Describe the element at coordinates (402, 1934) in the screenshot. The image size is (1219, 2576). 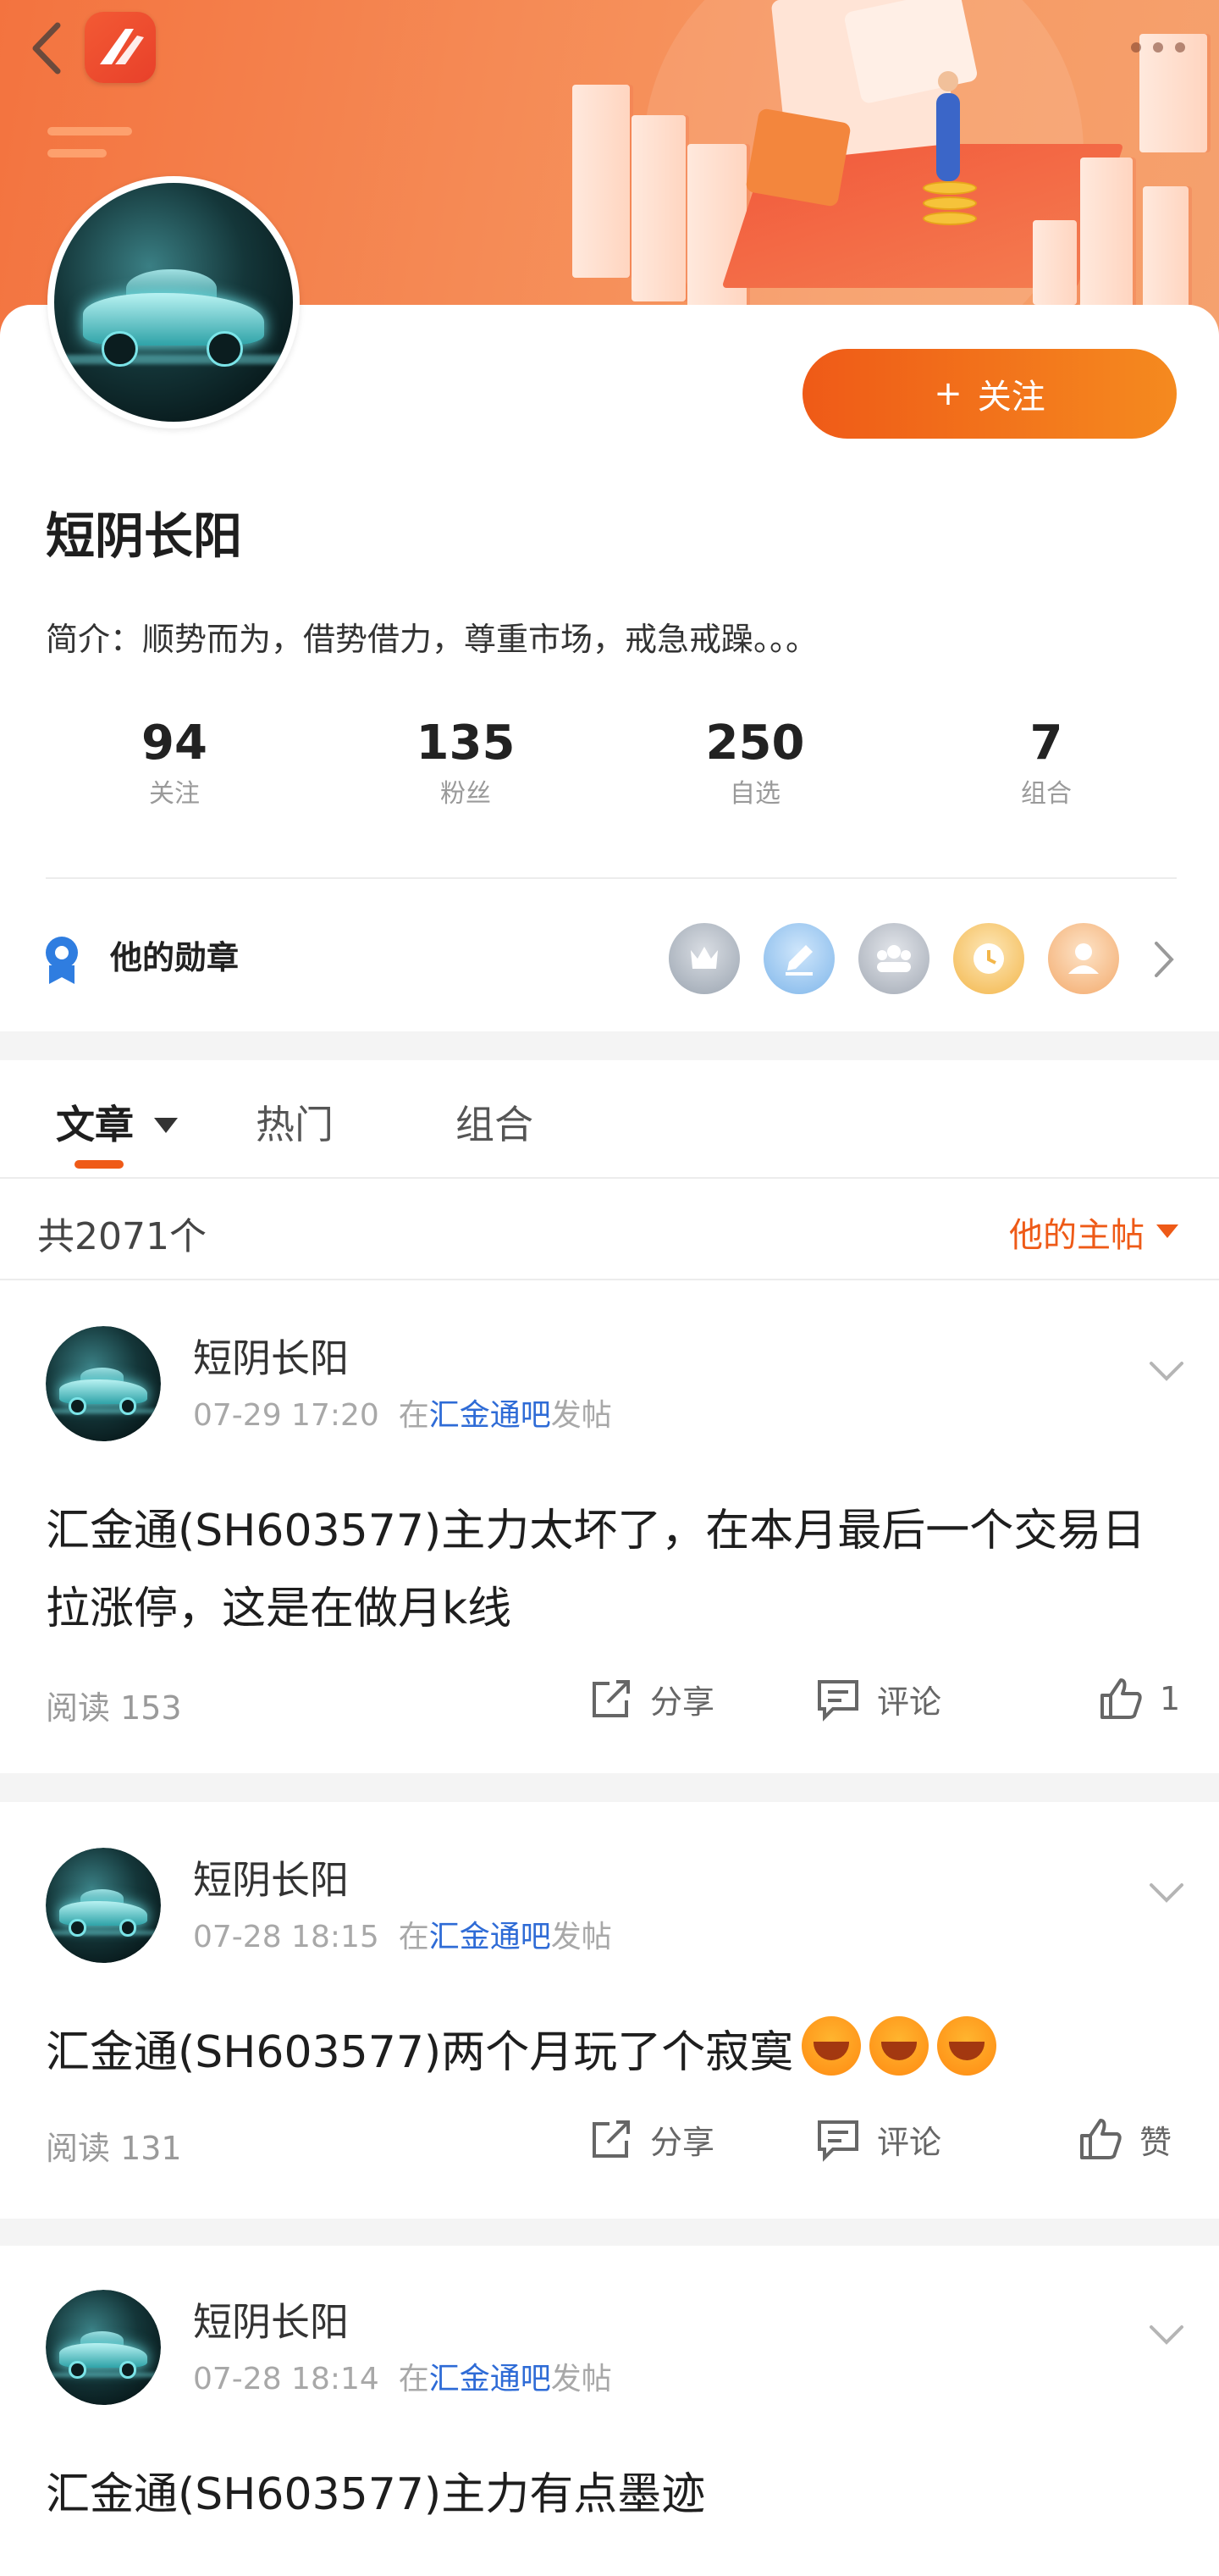
I see `post-meta: 07-28 18:15 在汇金通吧发帖` at that location.